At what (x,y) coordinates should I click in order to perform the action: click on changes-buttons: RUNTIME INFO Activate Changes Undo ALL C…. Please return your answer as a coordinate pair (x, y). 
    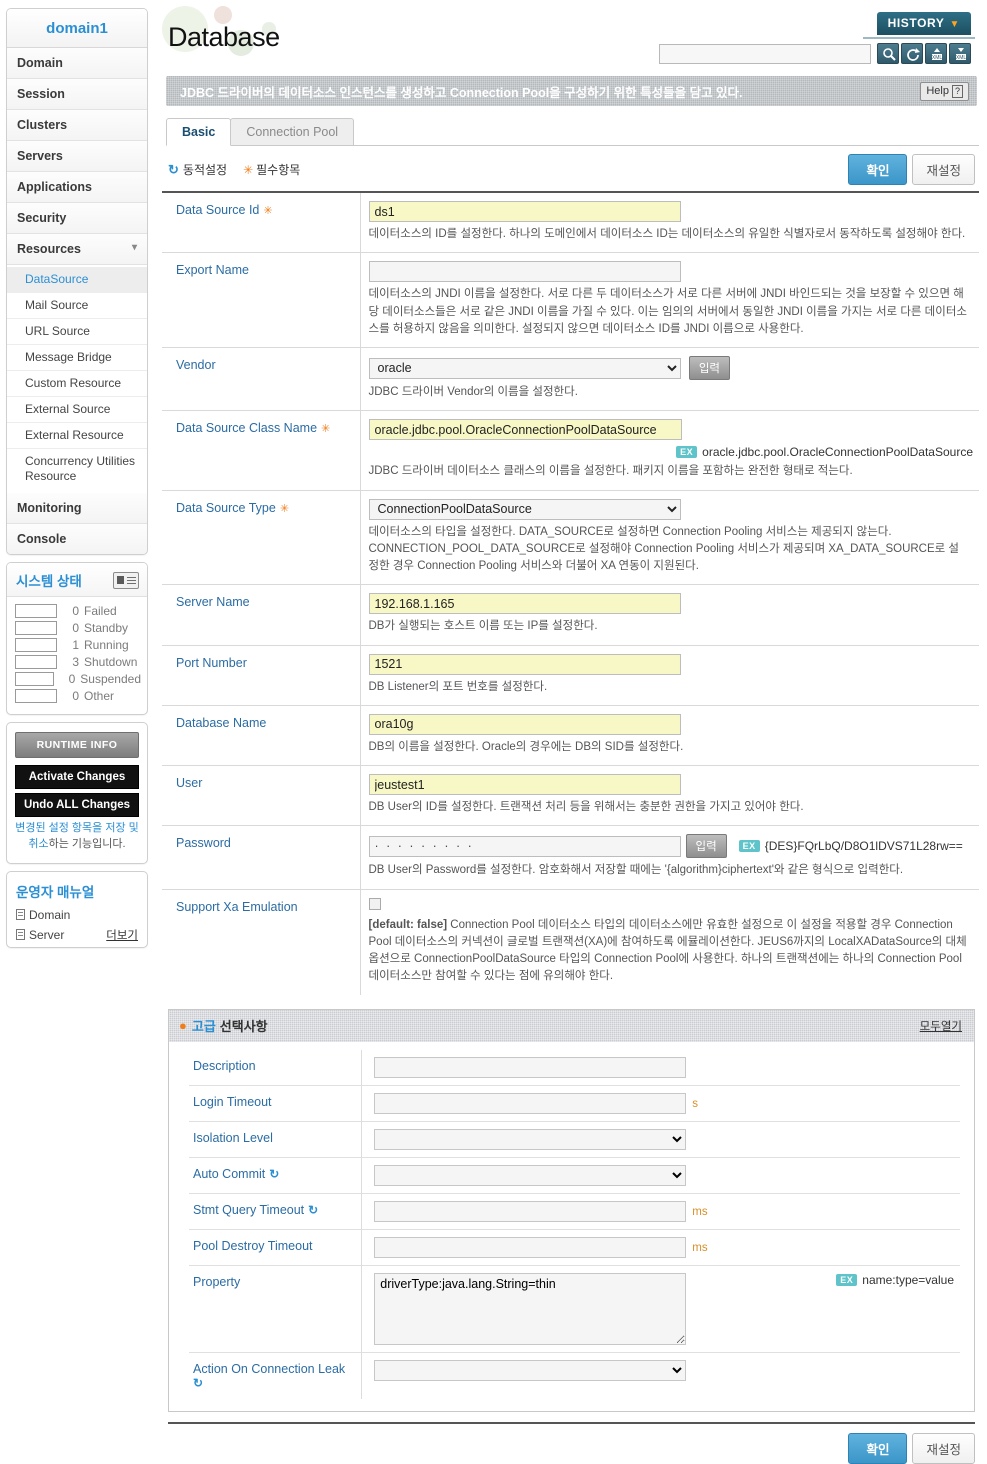
    Looking at the image, I should click on (77, 793).